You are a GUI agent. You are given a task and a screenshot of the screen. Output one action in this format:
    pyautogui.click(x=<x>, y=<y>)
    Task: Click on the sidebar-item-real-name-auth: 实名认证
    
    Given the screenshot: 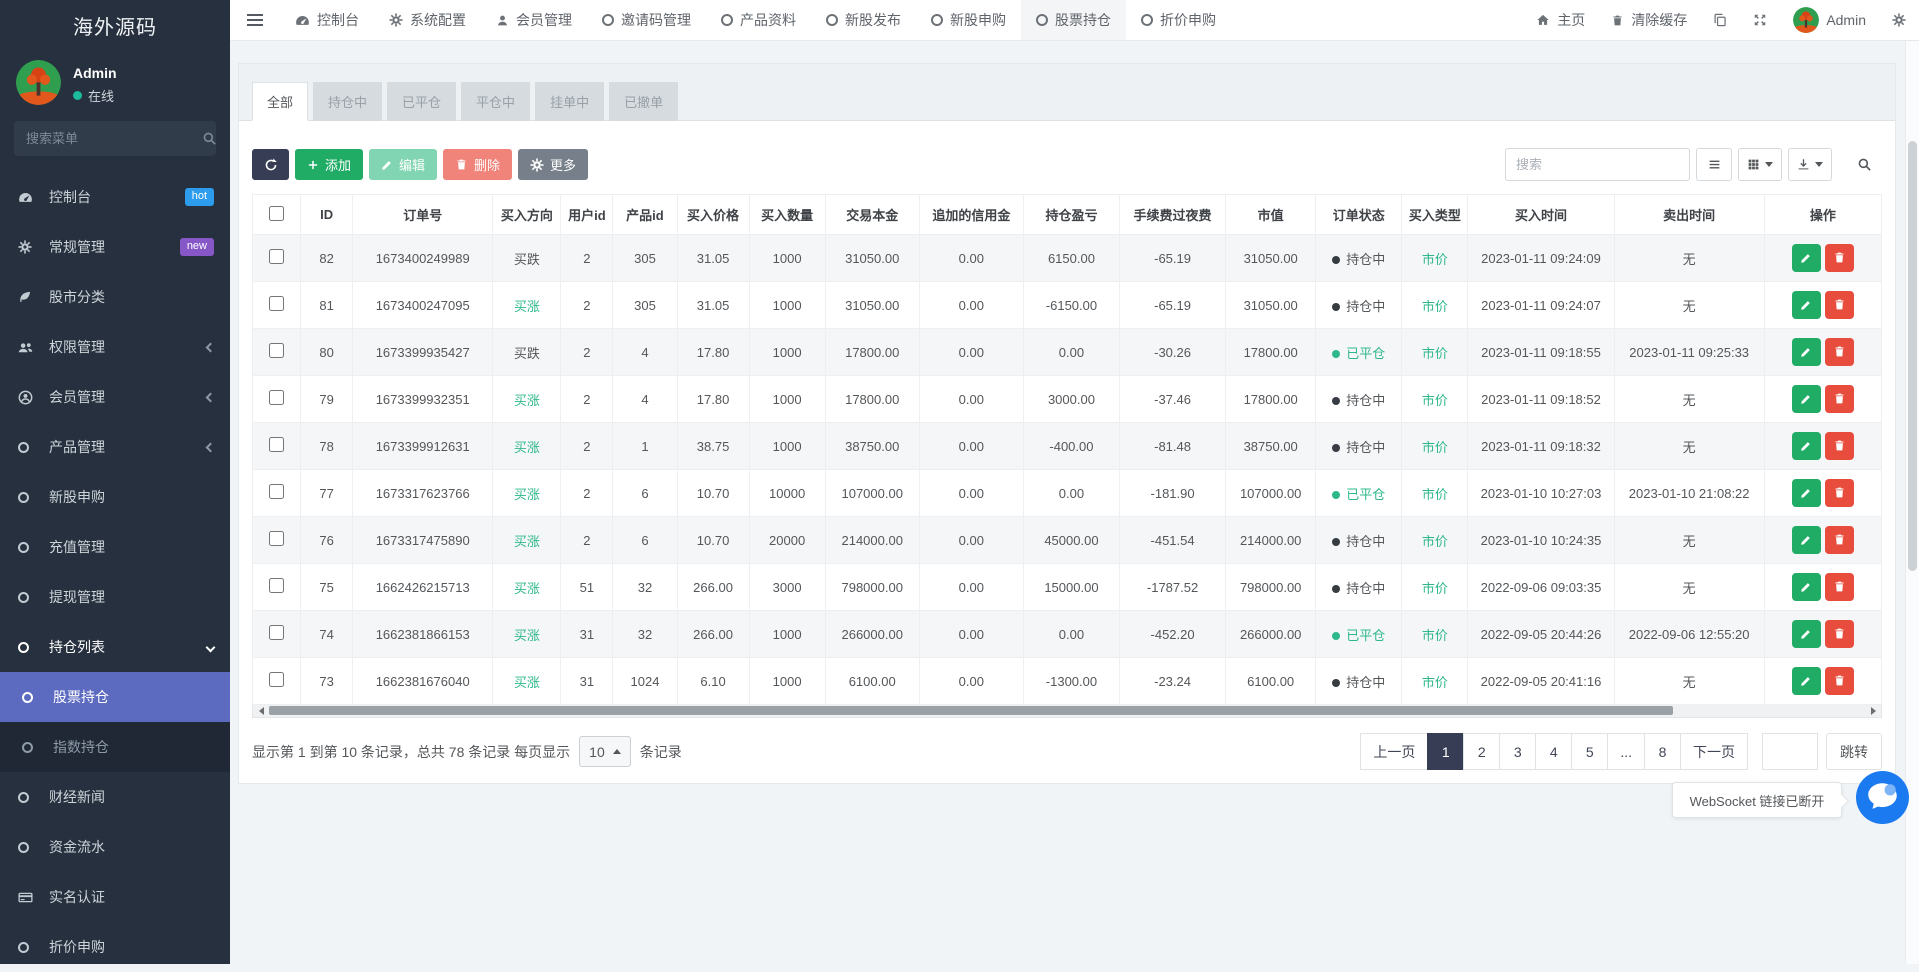 What is the action you would take?
    pyautogui.click(x=115, y=897)
    